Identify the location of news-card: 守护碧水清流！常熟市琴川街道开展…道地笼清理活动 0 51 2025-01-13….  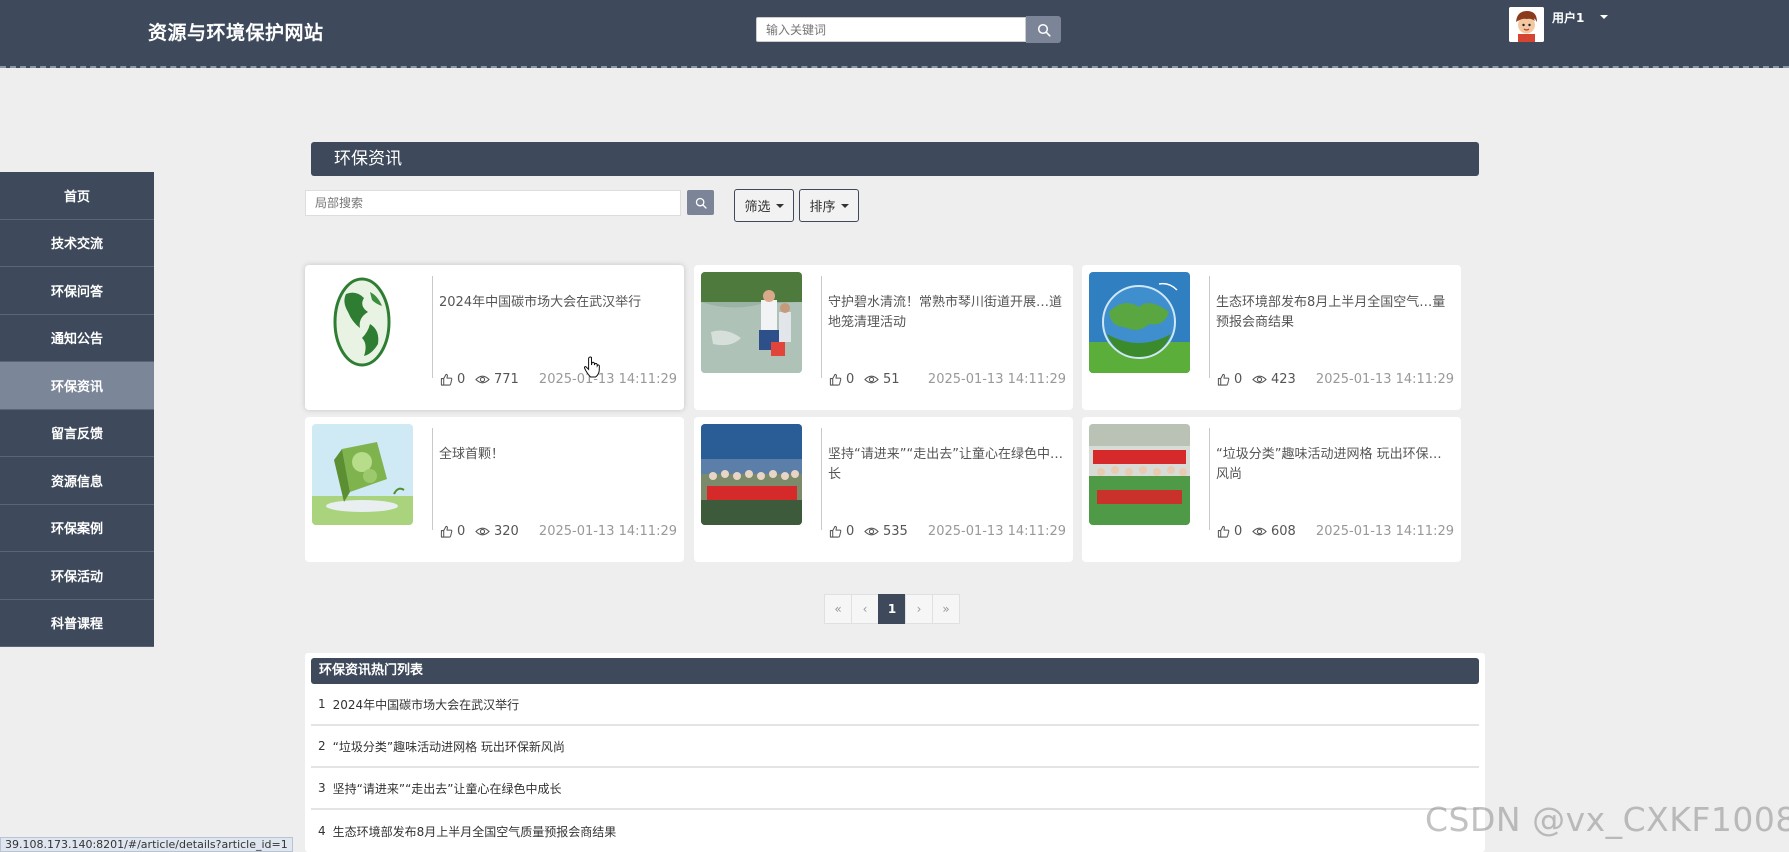
(883, 337).